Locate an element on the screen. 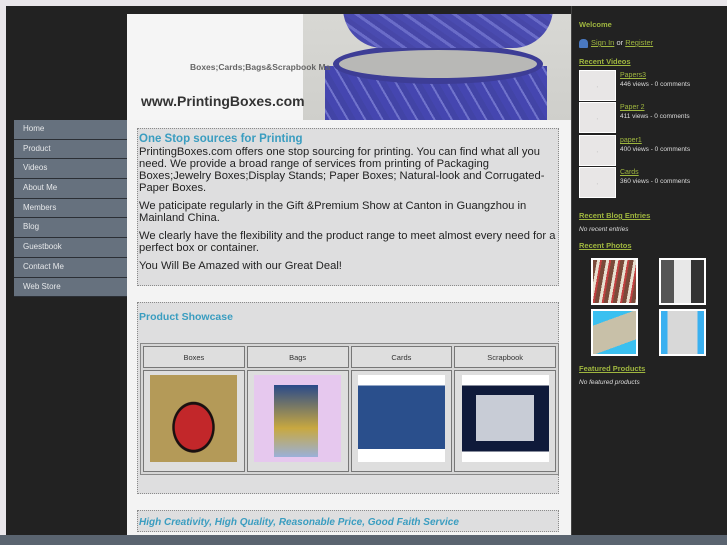 The width and height of the screenshot is (727, 545). welcome-heading: Welcome is located at coordinates (595, 24).